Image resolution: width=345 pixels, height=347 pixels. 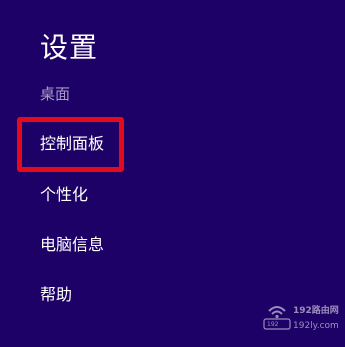 What do you see at coordinates (273, 324) in the screenshot?
I see `watermark-router-label: 192` at bounding box center [273, 324].